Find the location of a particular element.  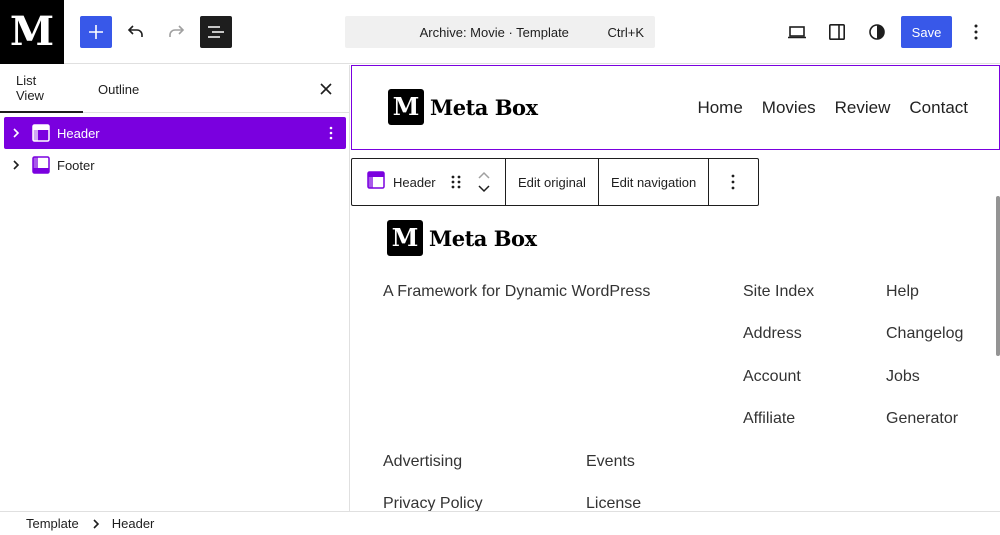

footer-link: Site Index is located at coordinates (778, 292).